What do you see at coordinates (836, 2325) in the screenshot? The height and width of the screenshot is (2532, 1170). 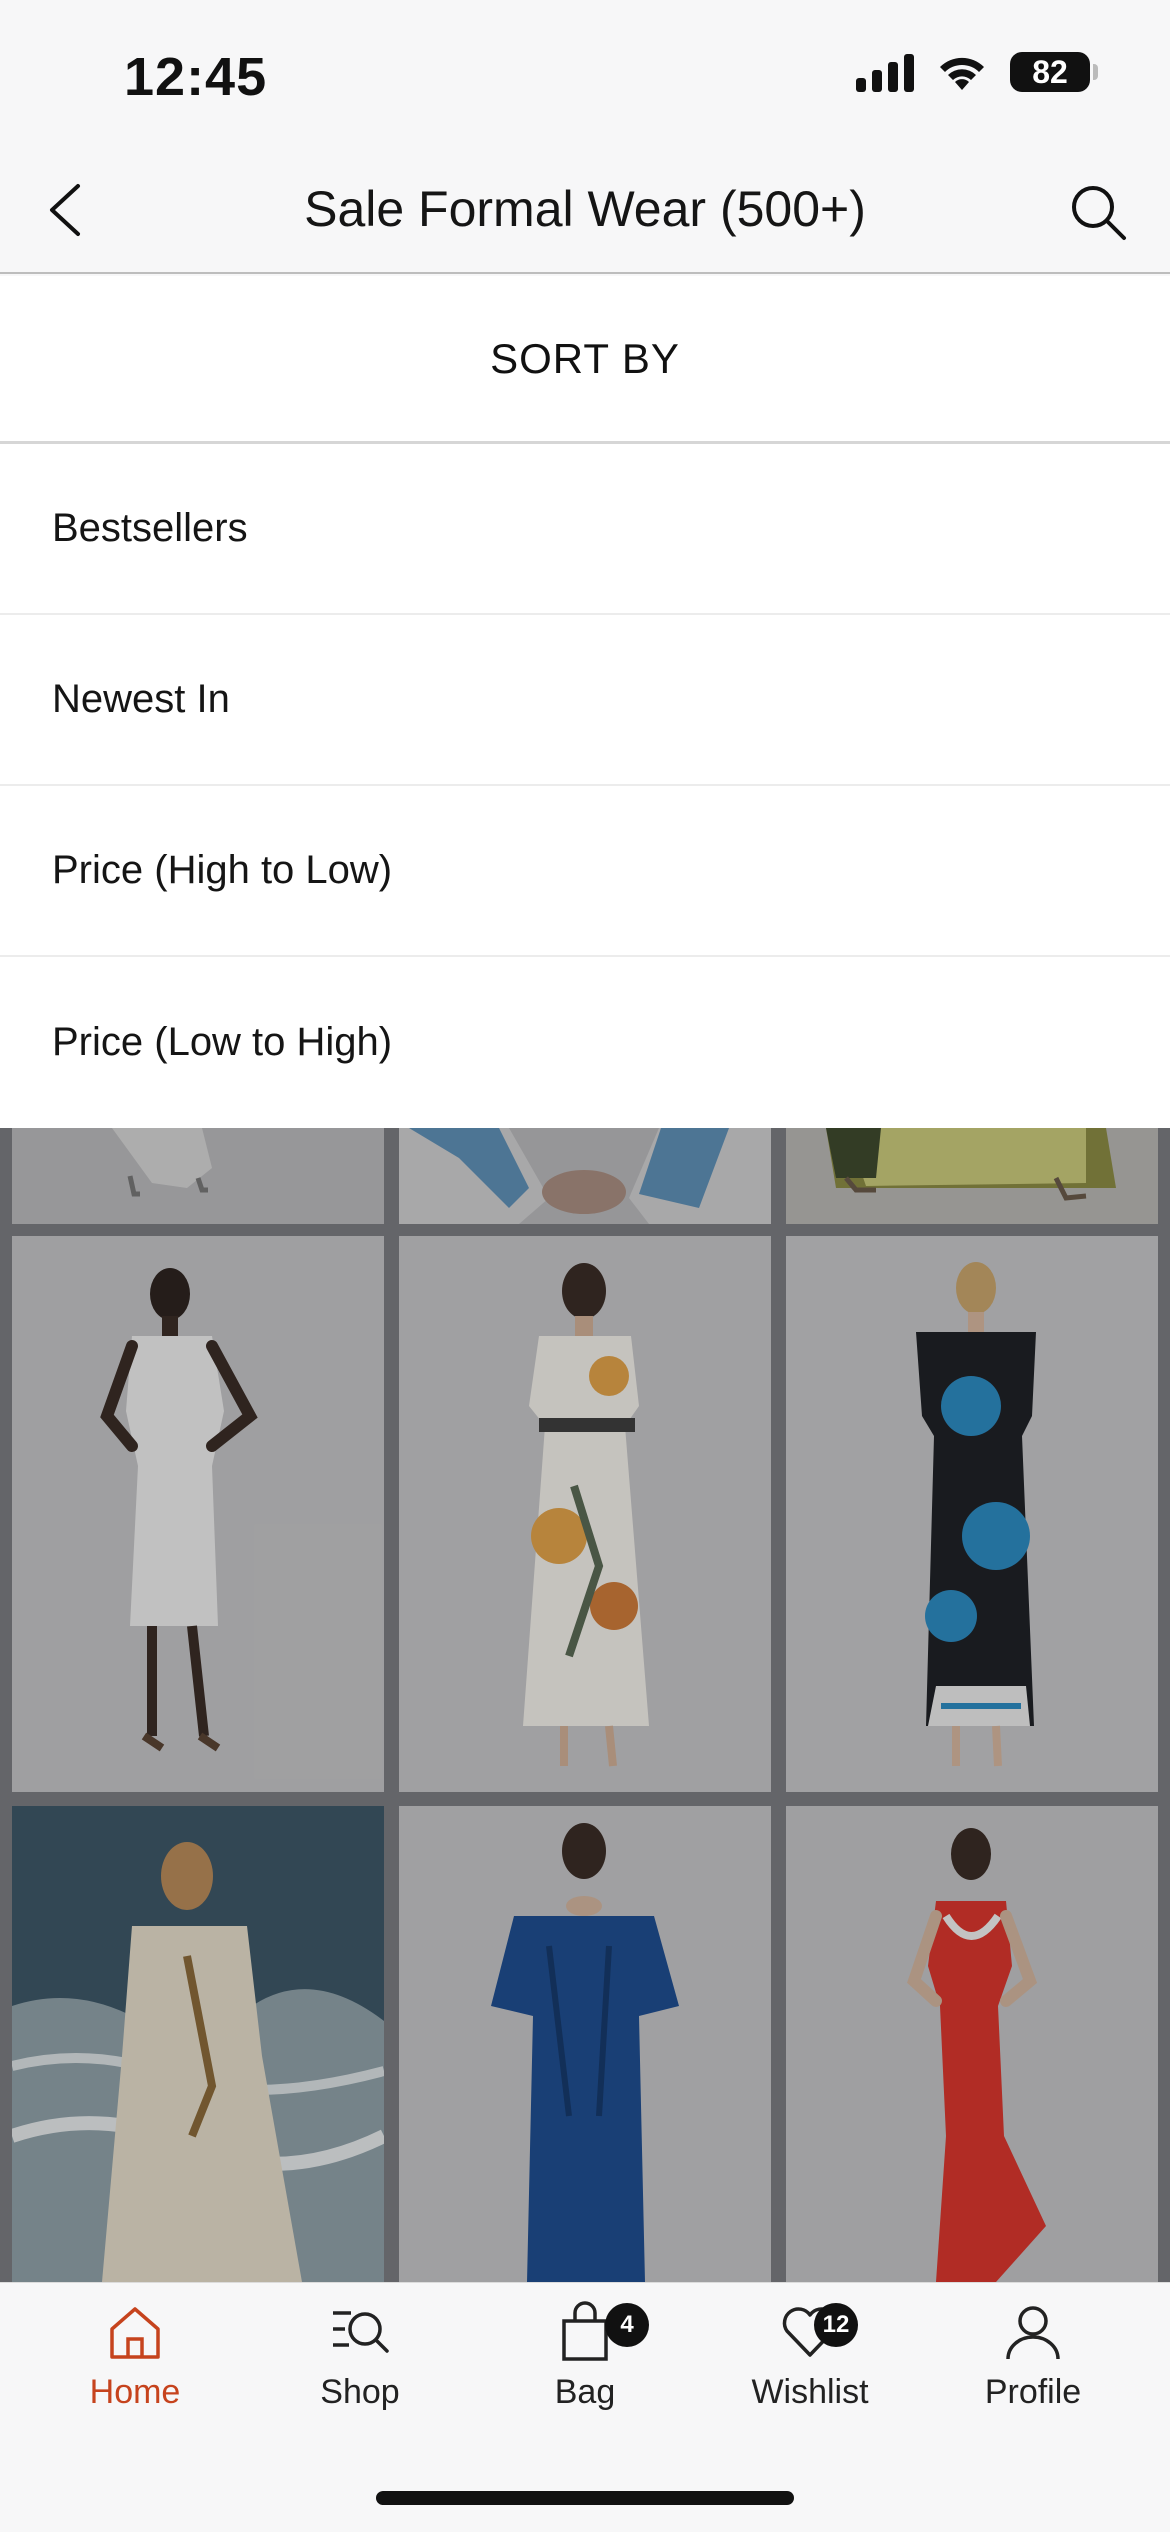 I see `wishlist-count-badge: 12` at bounding box center [836, 2325].